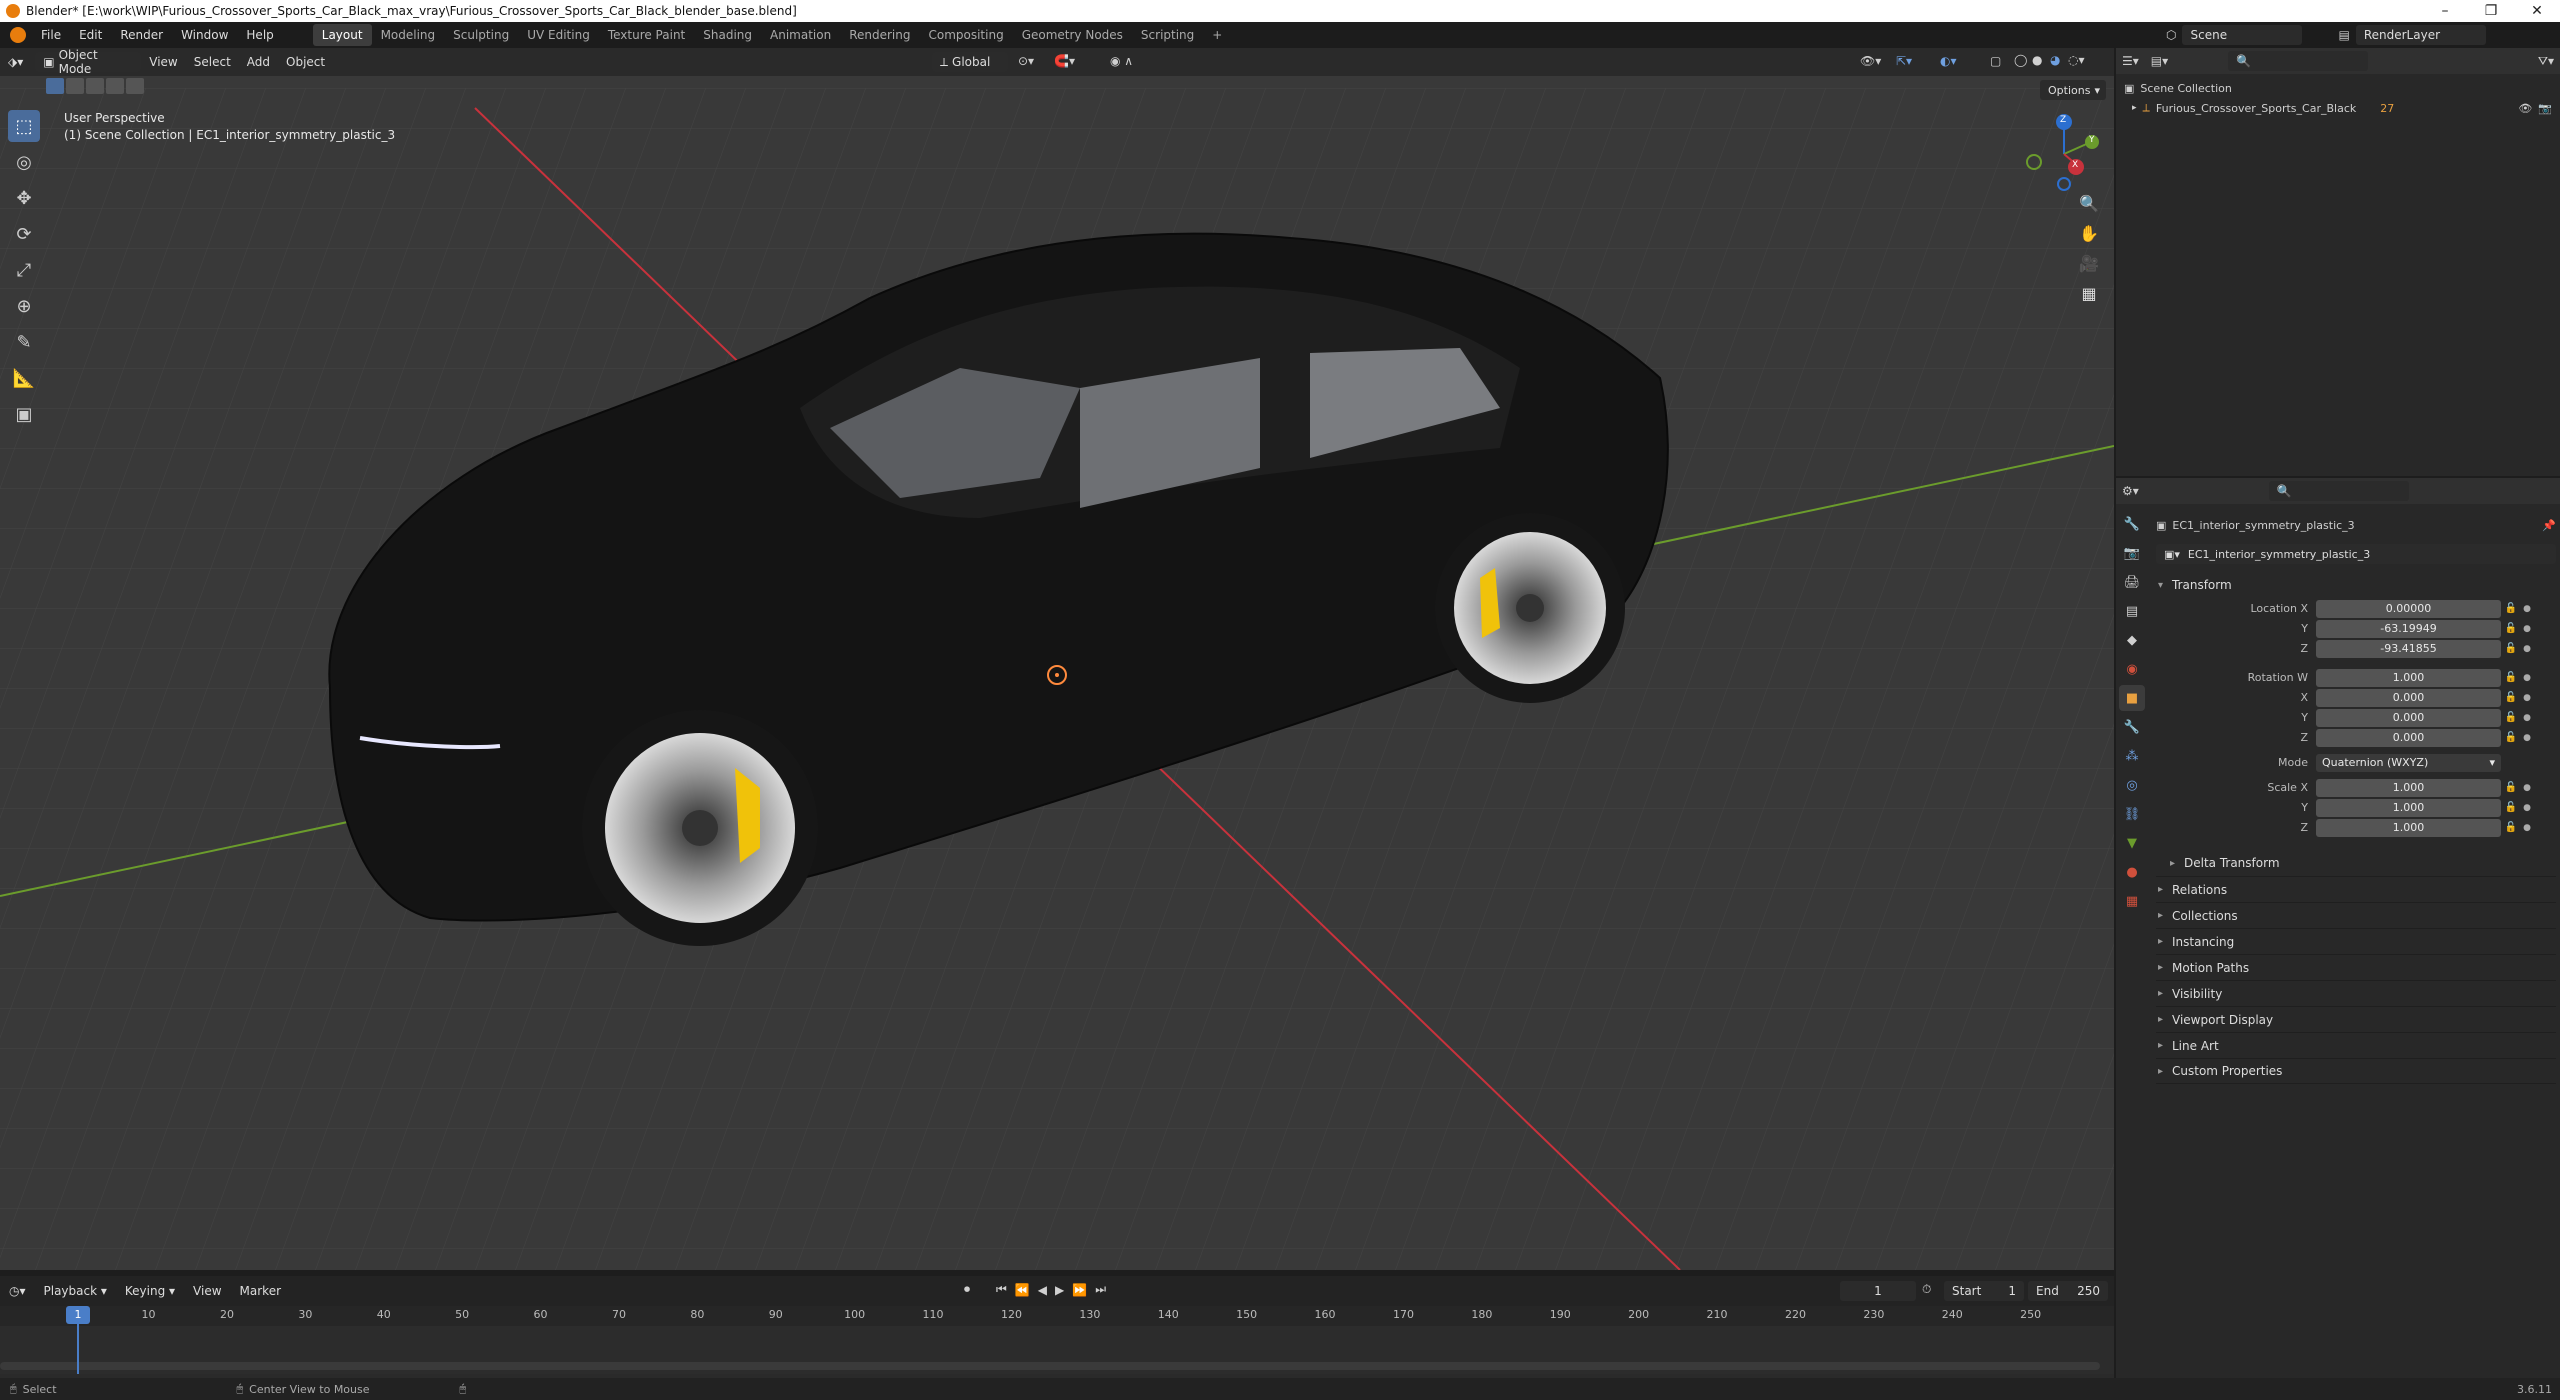 Image resolution: width=2560 pixels, height=1400 pixels. I want to click on display-mode-icon: ▤▾, so click(2159, 61).